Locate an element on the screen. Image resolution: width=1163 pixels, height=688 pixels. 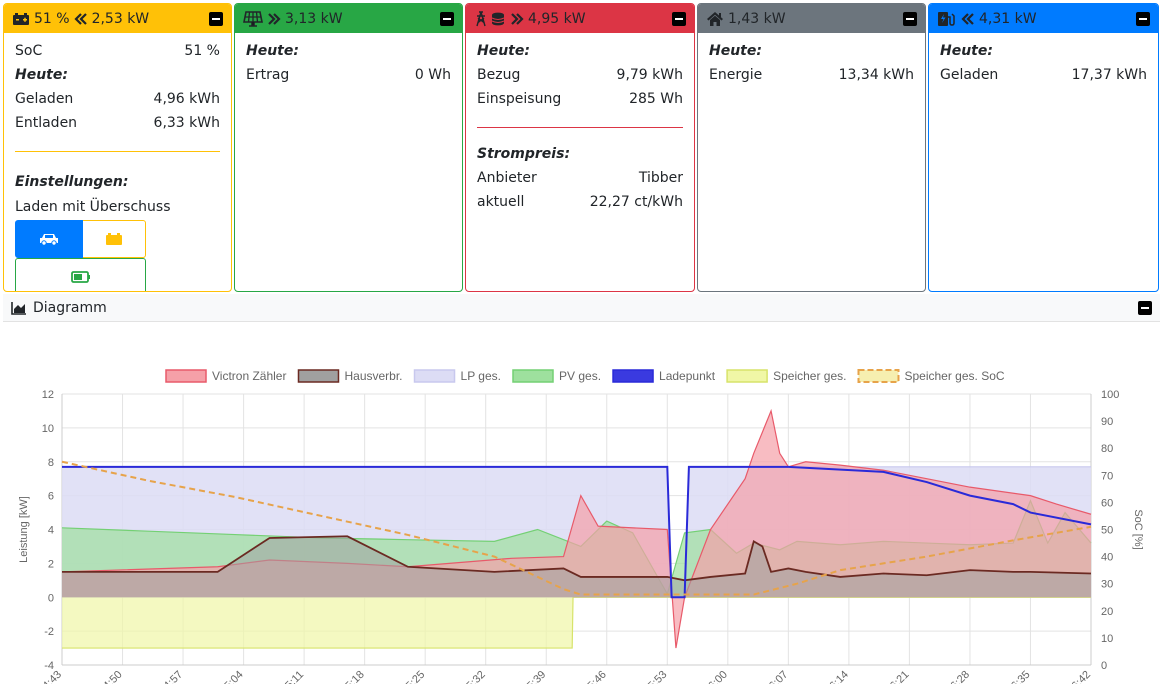
y2-tick-label: 100 is located at coordinates (1110, 395).